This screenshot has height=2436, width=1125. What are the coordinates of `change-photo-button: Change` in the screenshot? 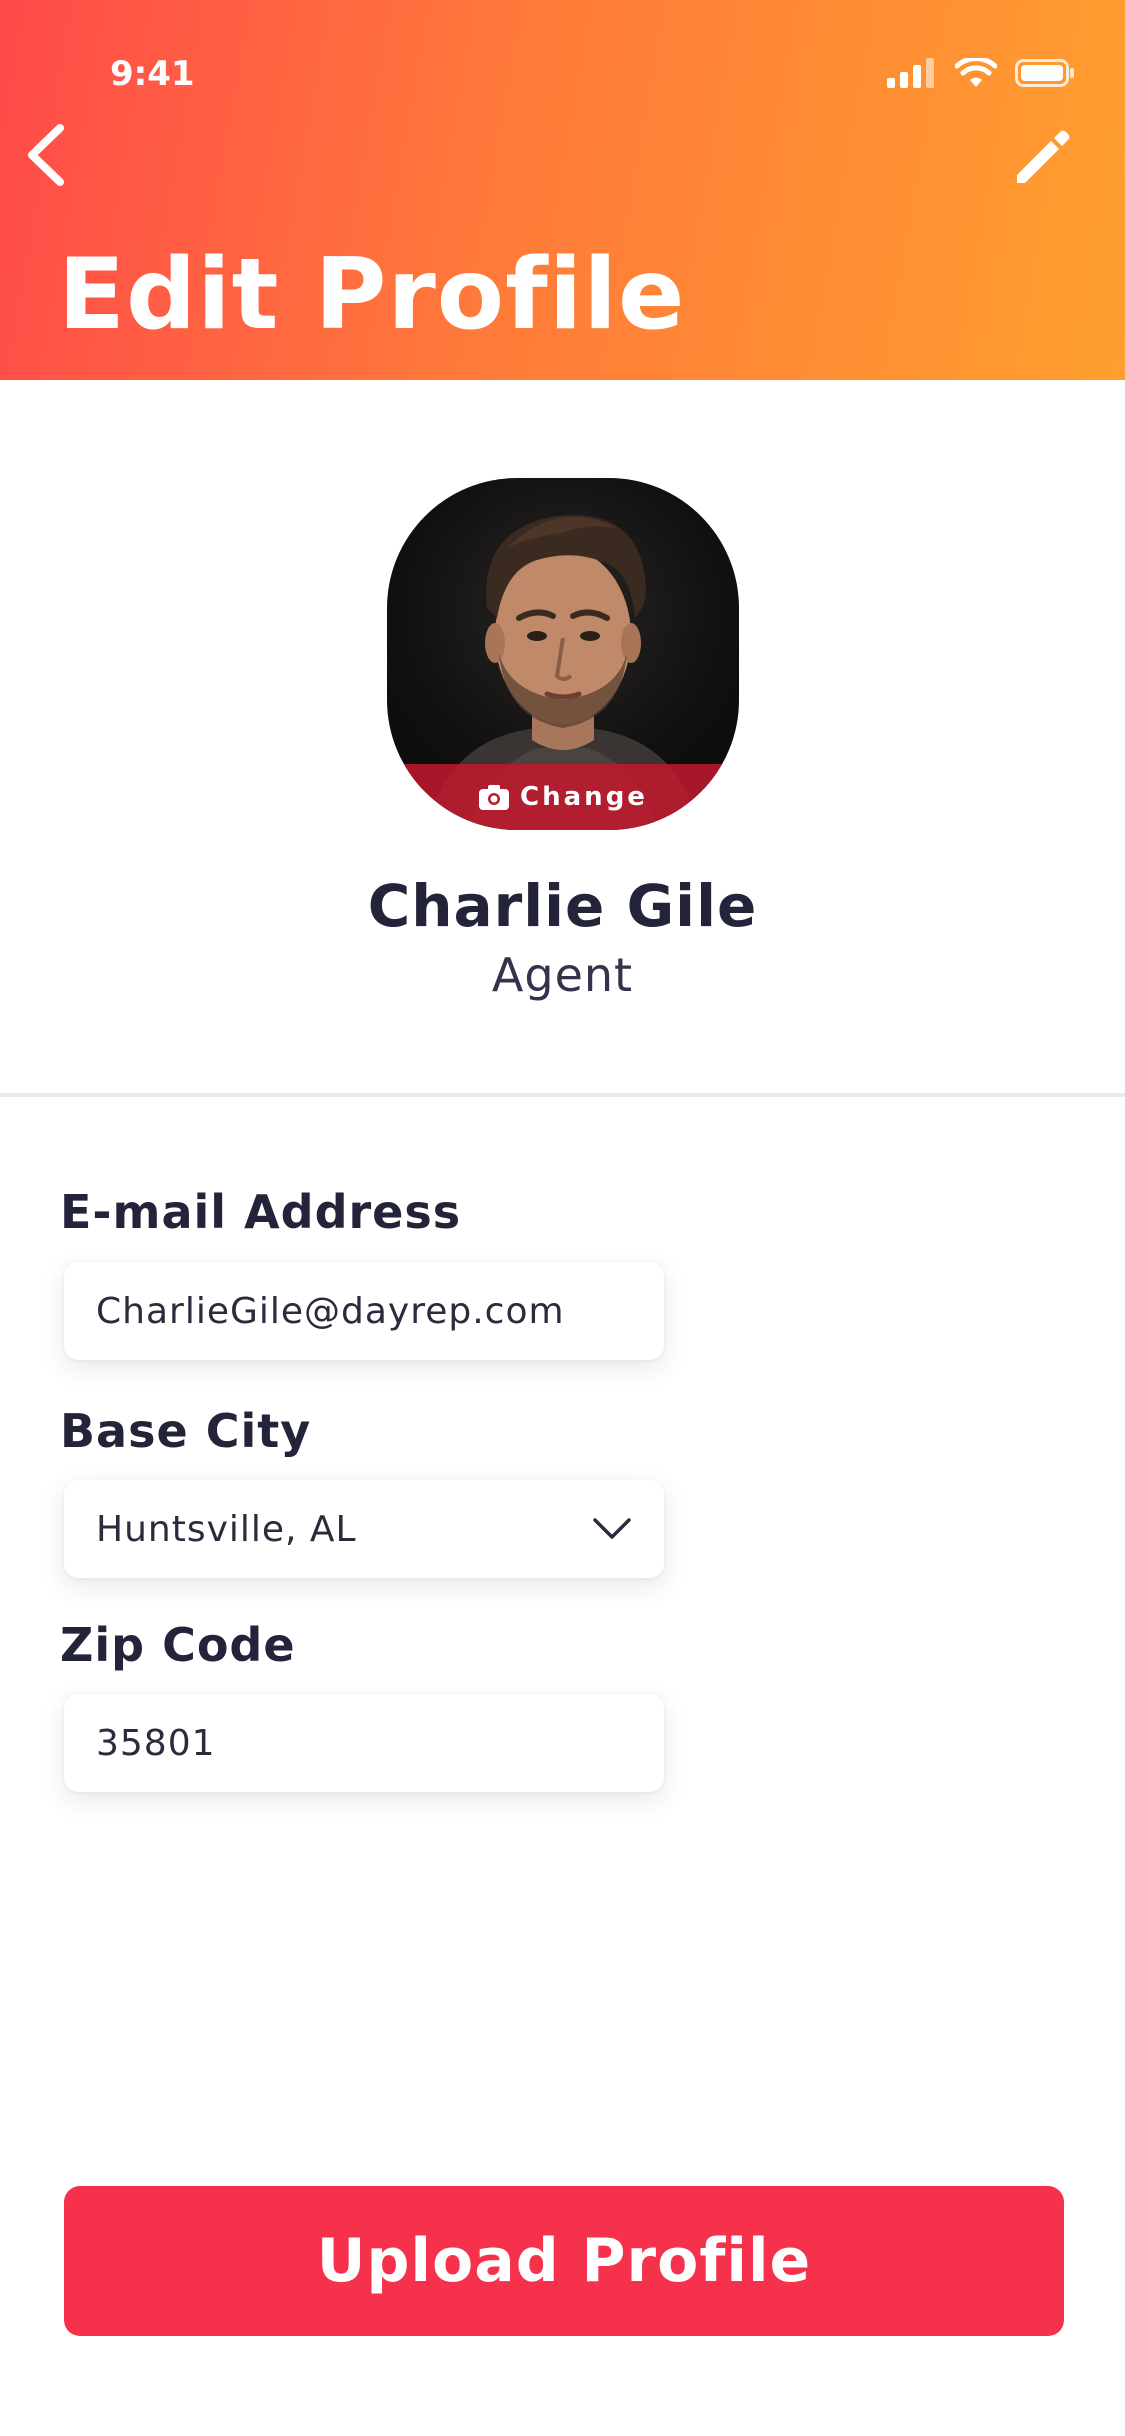 It's located at (563, 797).